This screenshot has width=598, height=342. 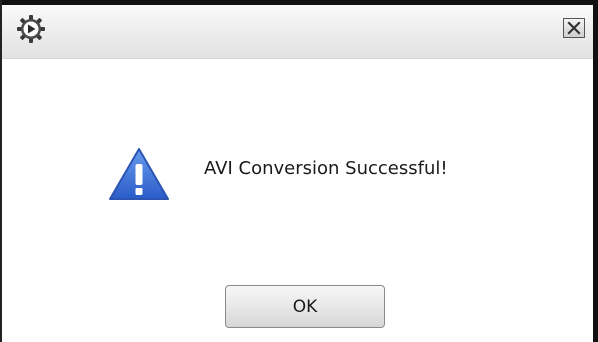 What do you see at coordinates (595, 171) in the screenshot?
I see `dialog-border-right` at bounding box center [595, 171].